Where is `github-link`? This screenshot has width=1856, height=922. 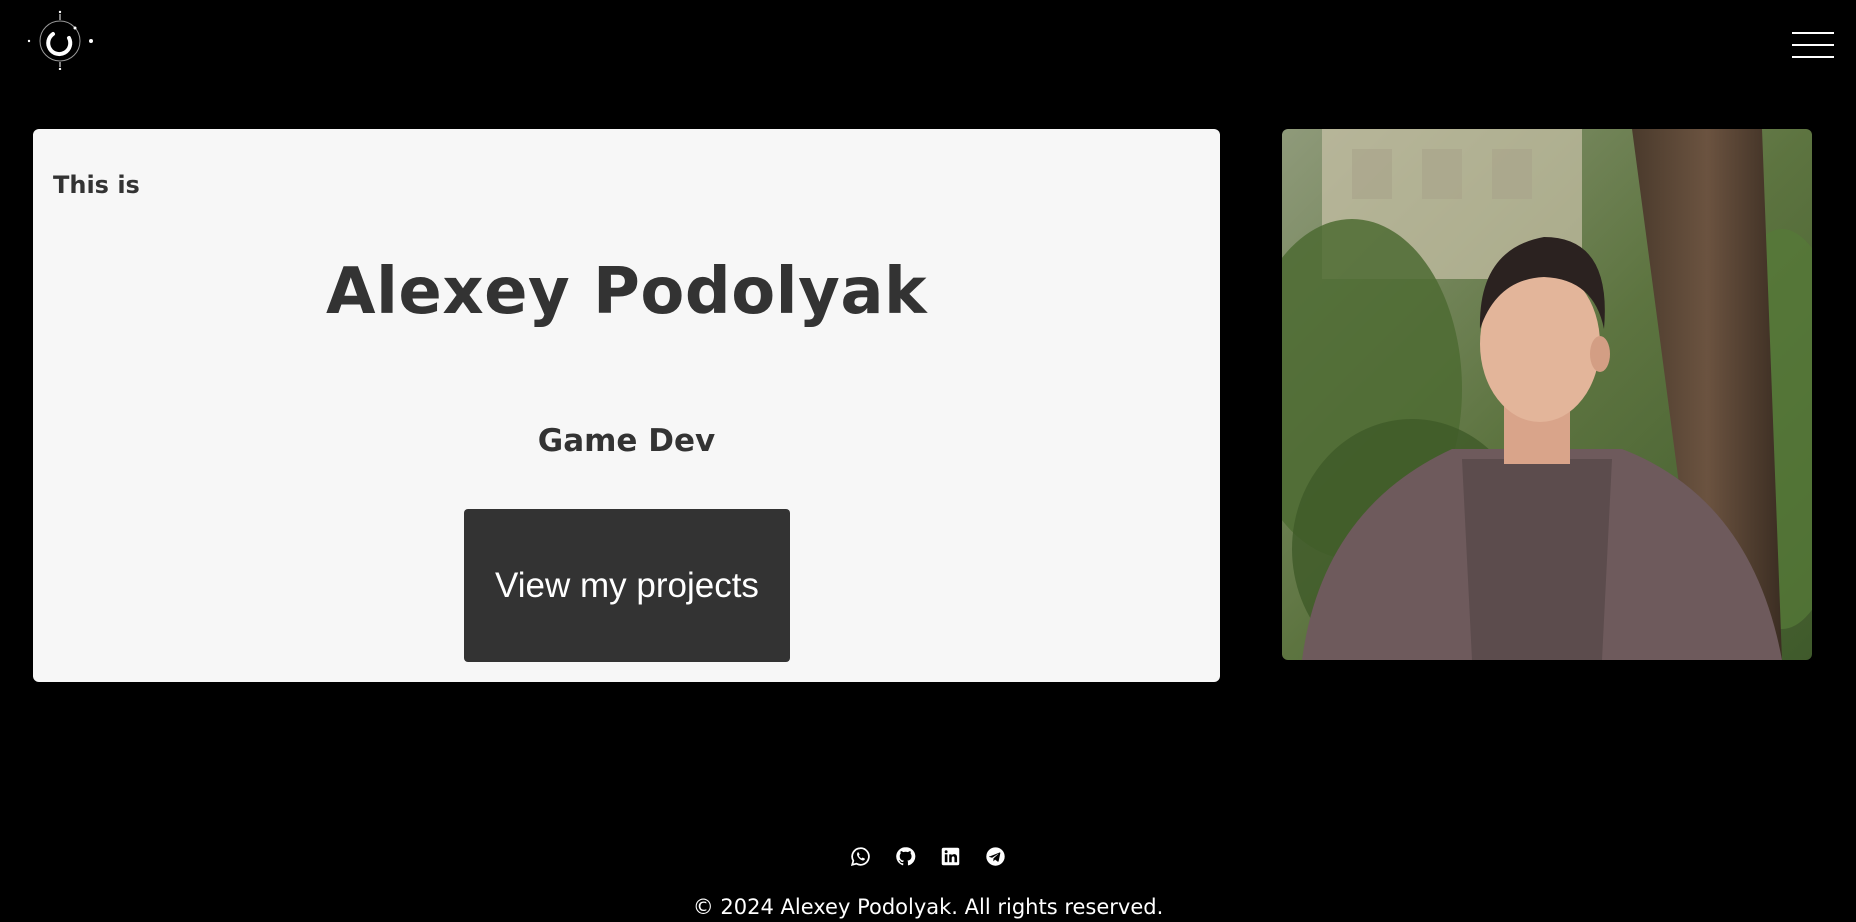
github-link is located at coordinates (905, 856).